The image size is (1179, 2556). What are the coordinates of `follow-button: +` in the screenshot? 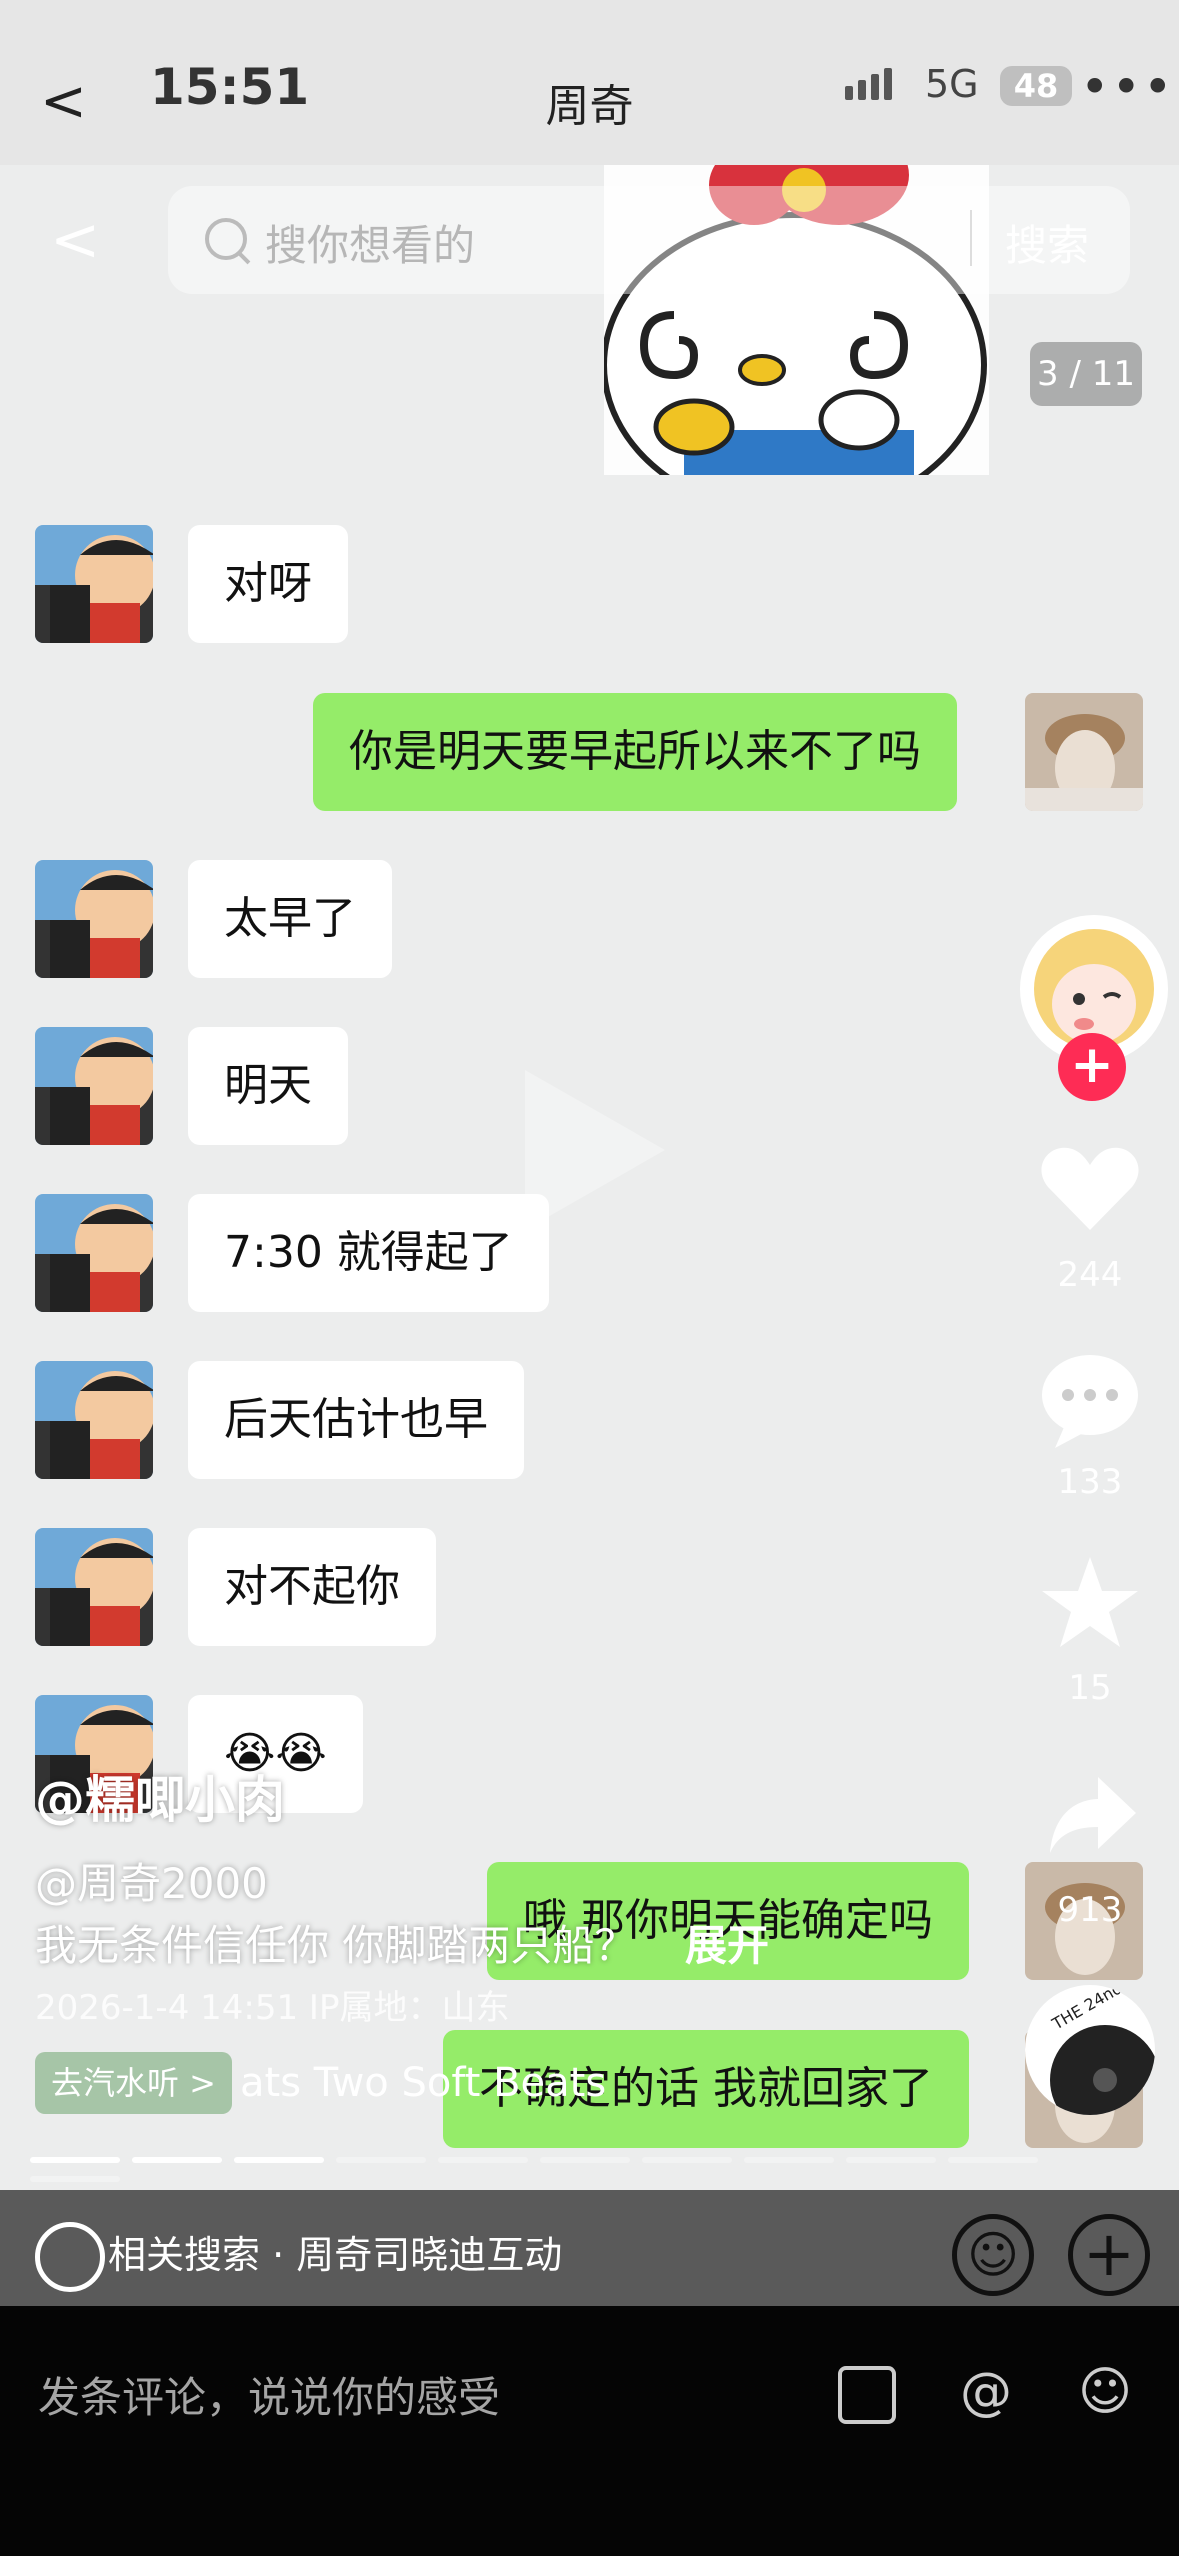 It's located at (1092, 1067).